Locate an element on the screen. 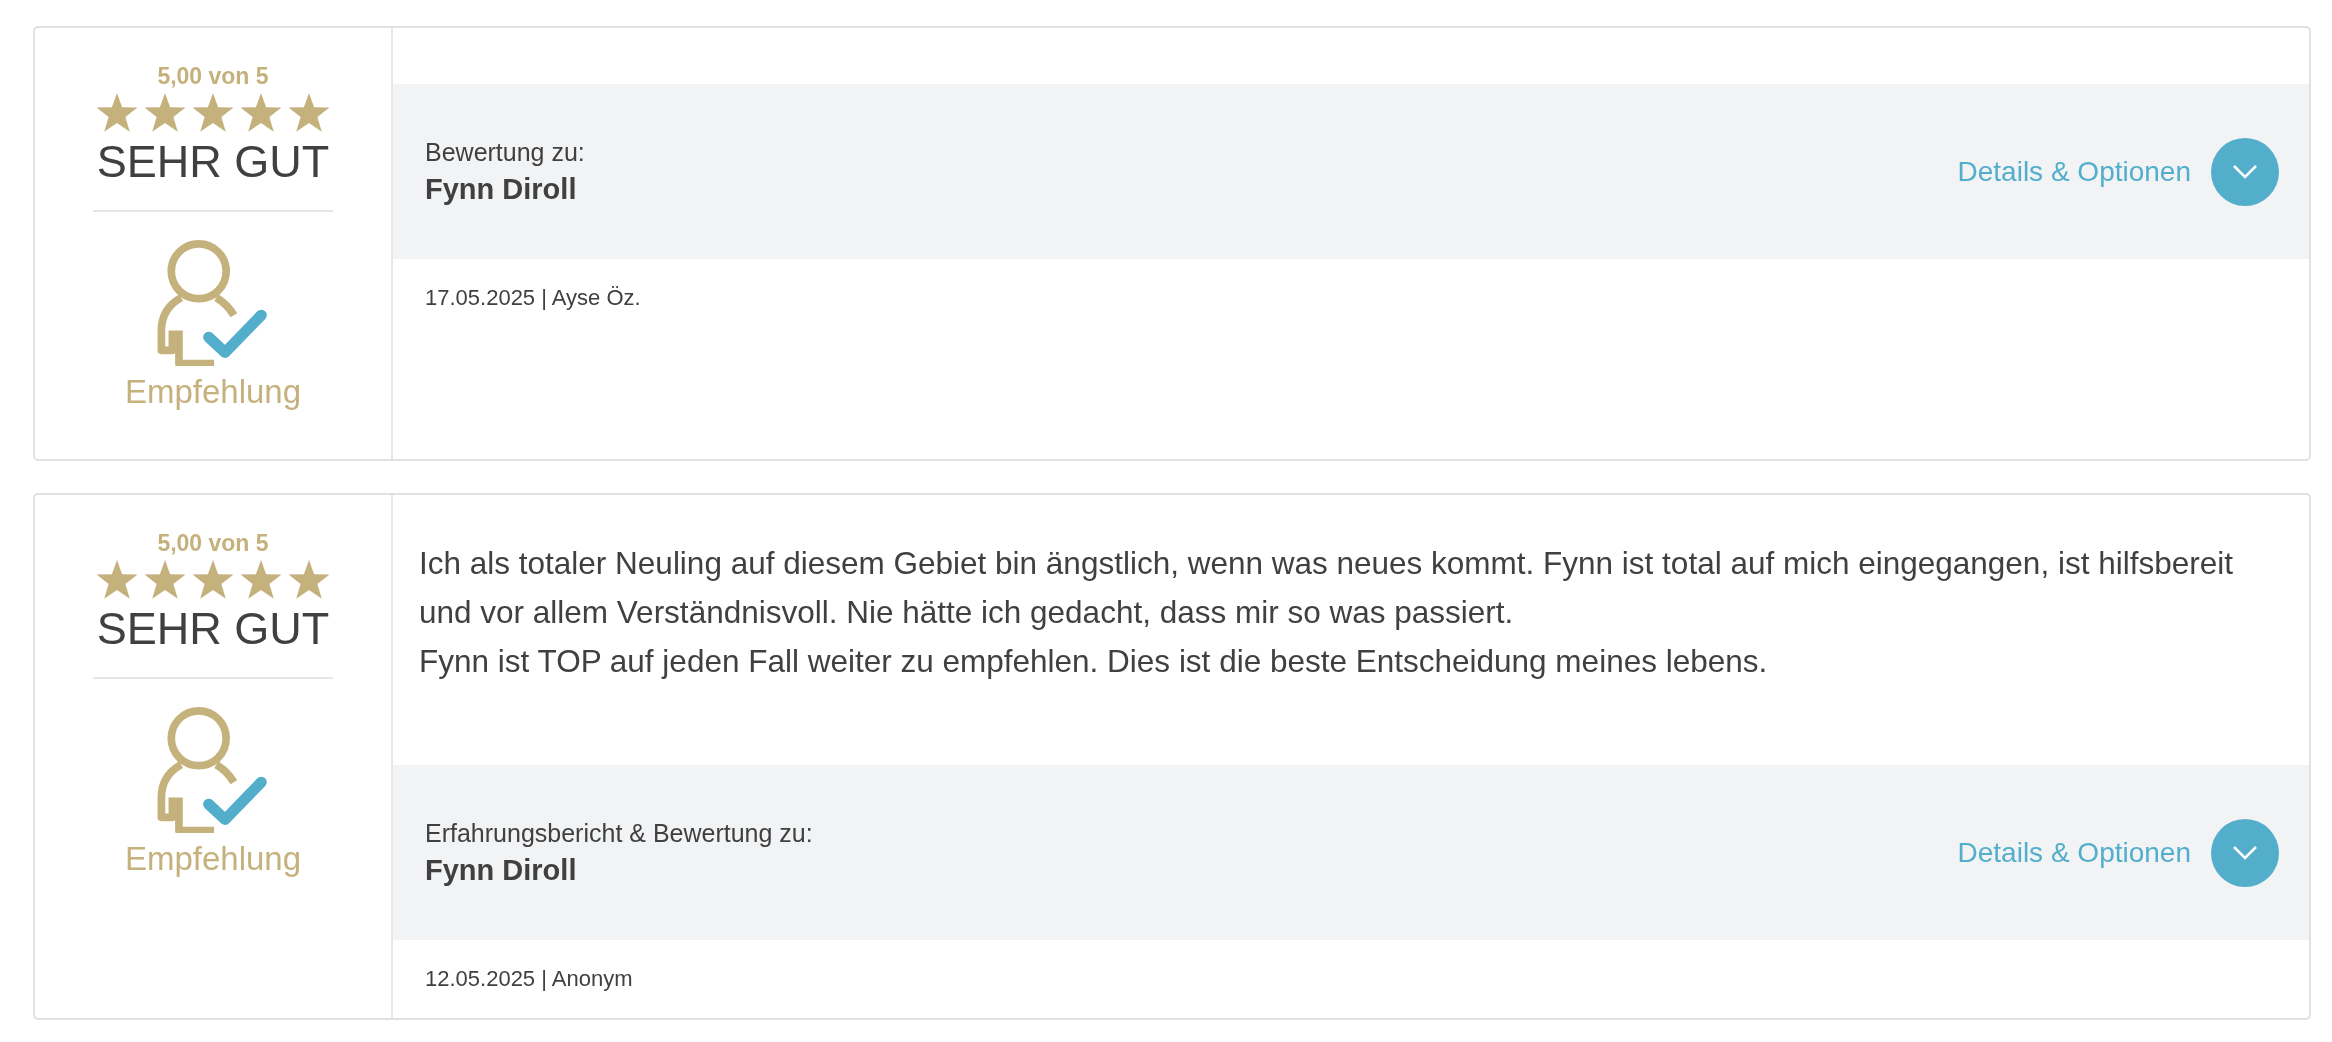 The image size is (2332, 1042). review-meta: 17.05.2025 | Ayse Öz. is located at coordinates (533, 298).